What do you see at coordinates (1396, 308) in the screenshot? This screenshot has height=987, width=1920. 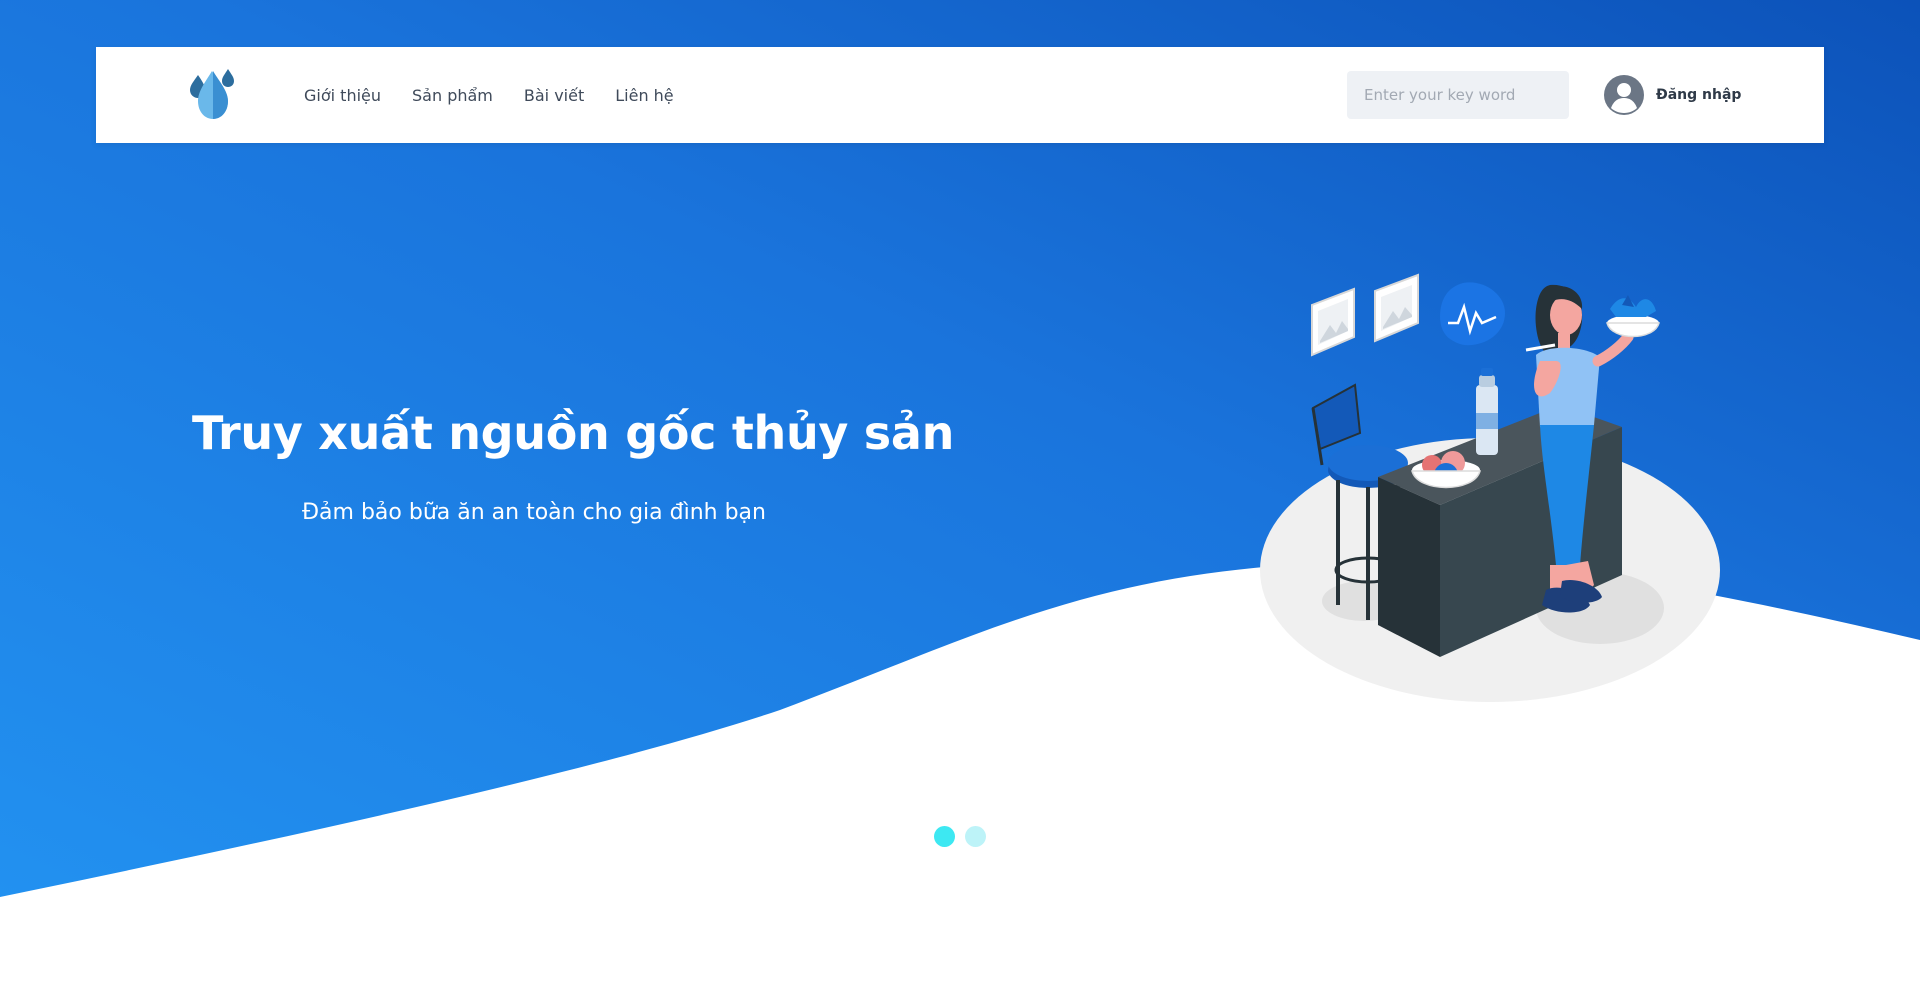 I see `picture-frame-right` at bounding box center [1396, 308].